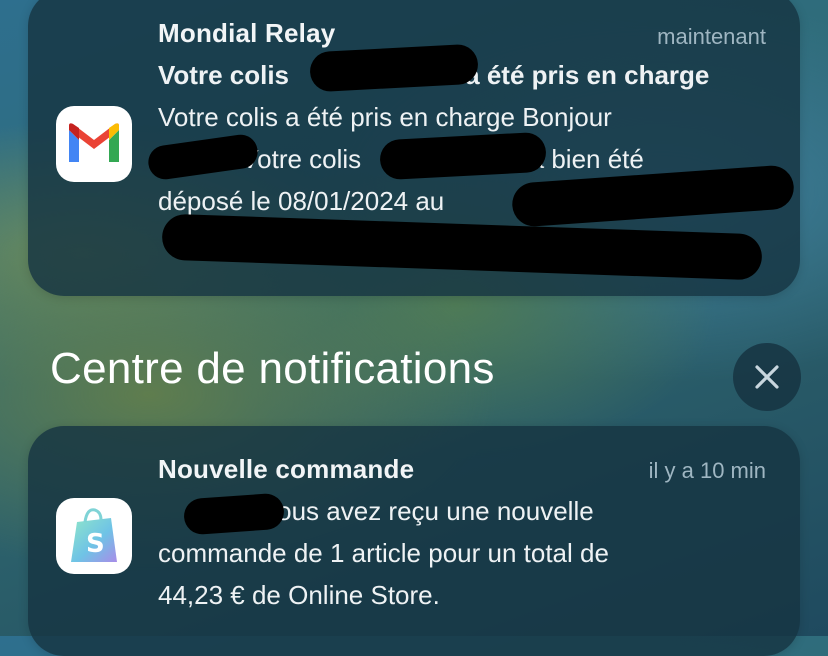 This screenshot has width=828, height=656. Describe the element at coordinates (707, 470) in the screenshot. I see `notification-time: il y a 10 min` at that location.